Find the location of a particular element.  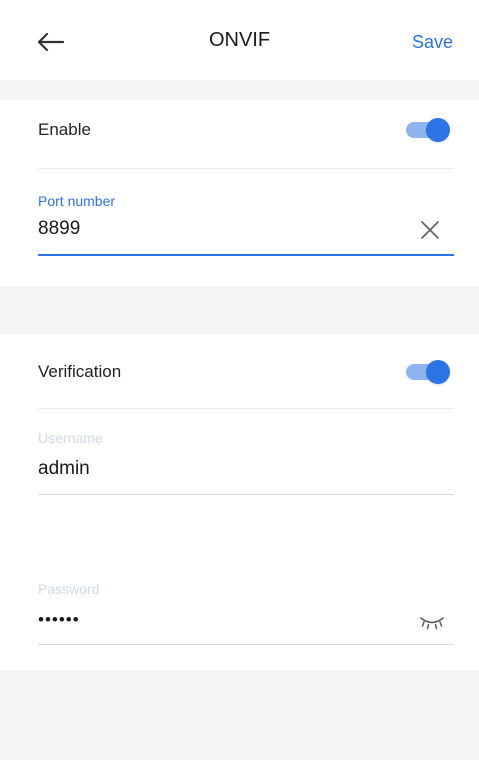

enable-label: Enable is located at coordinates (64, 129).